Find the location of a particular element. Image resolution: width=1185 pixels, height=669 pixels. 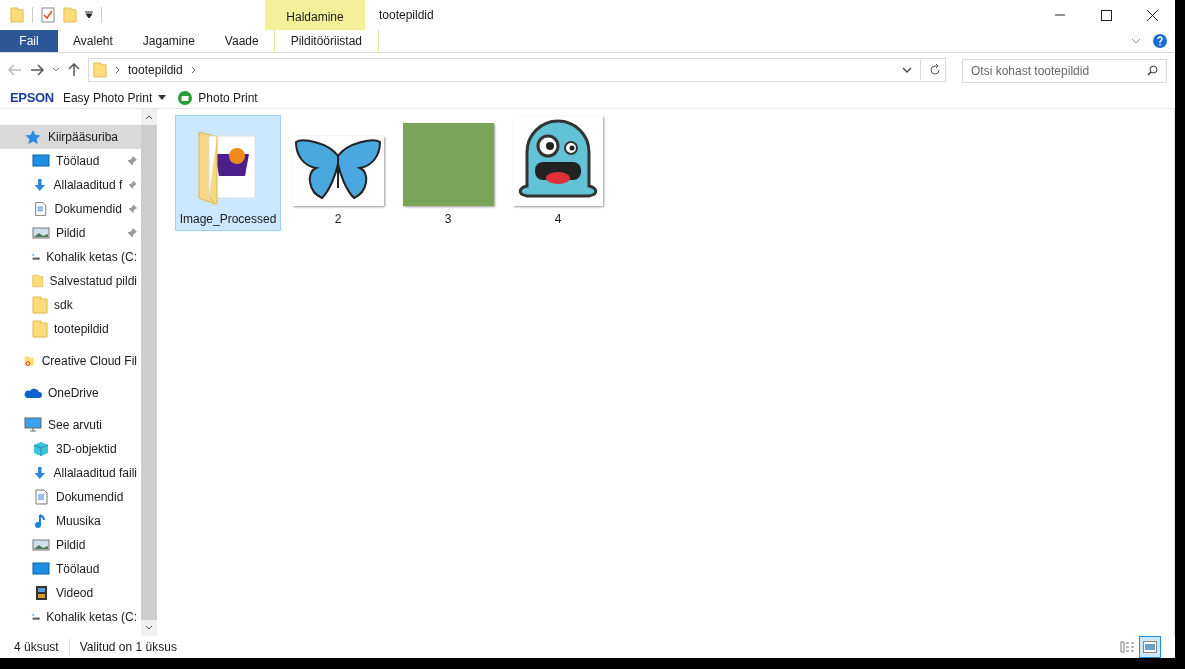

refresh-icon is located at coordinates (935, 70).